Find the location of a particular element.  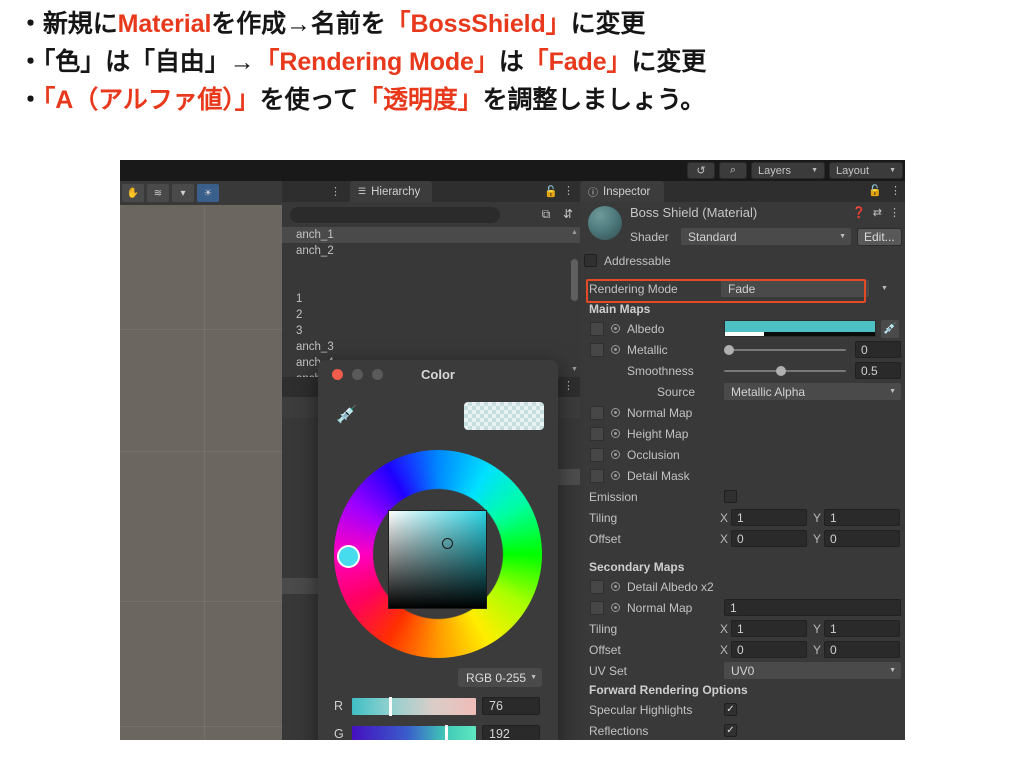

secondary-offset-row: Offset X 0 Y 0 is located at coordinates (743, 649).